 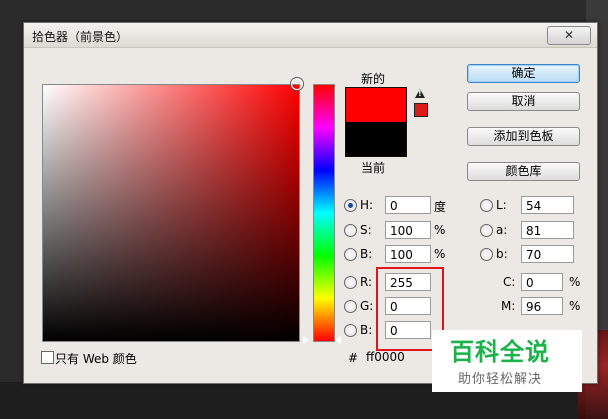 I want to click on cyan-label: C:, so click(x=509, y=282).